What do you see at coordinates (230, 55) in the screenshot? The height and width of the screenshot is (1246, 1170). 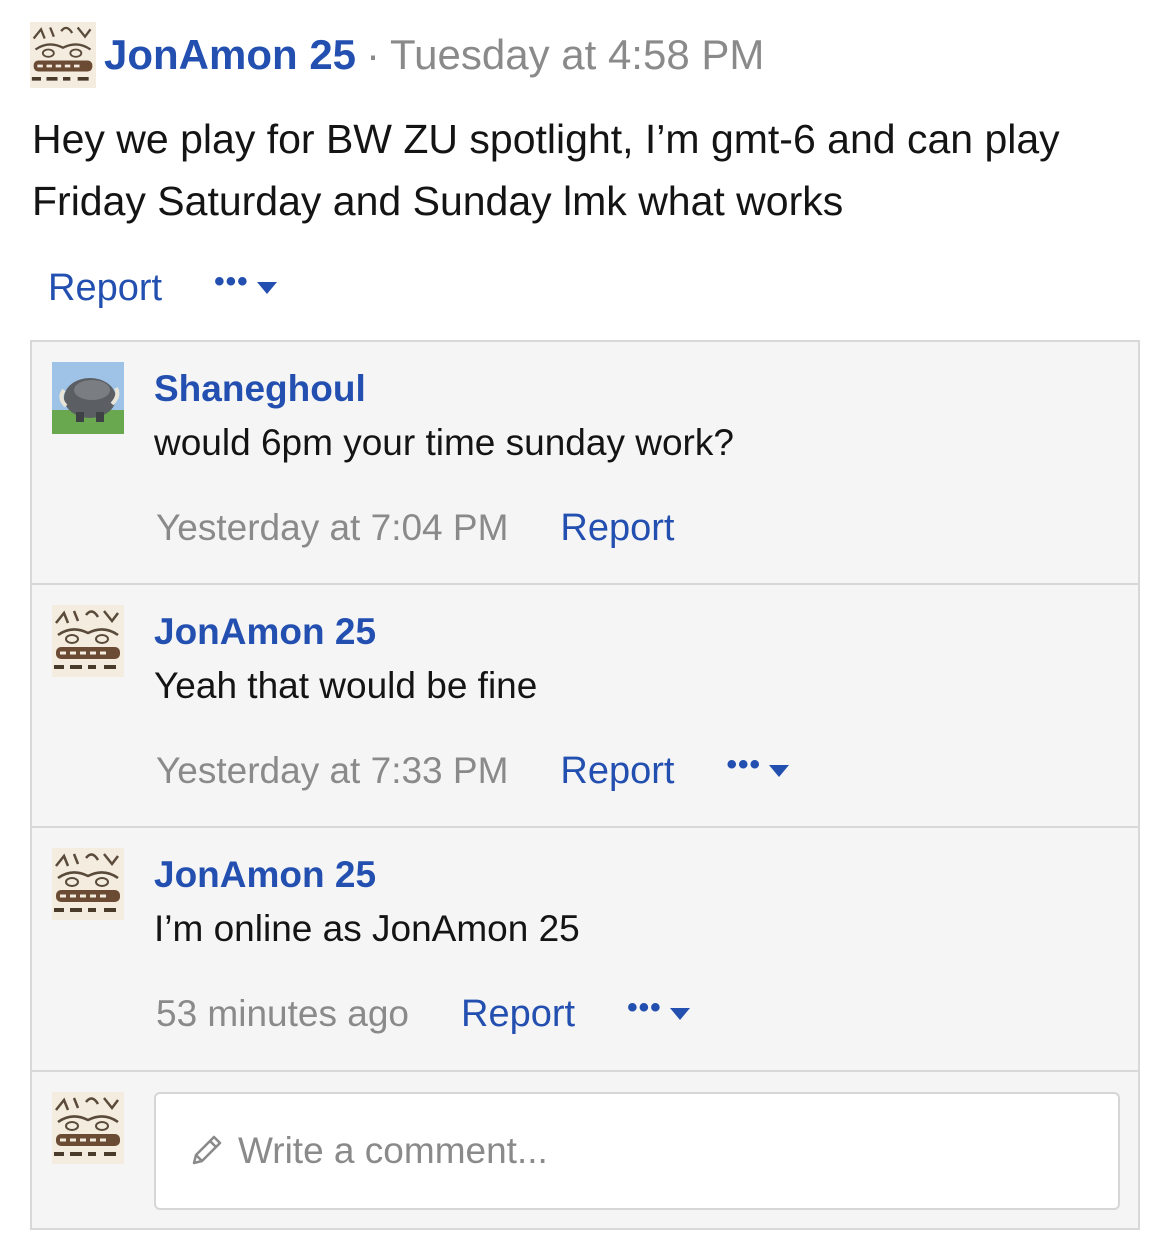 I see `post-author-link: JonAmon 25` at bounding box center [230, 55].